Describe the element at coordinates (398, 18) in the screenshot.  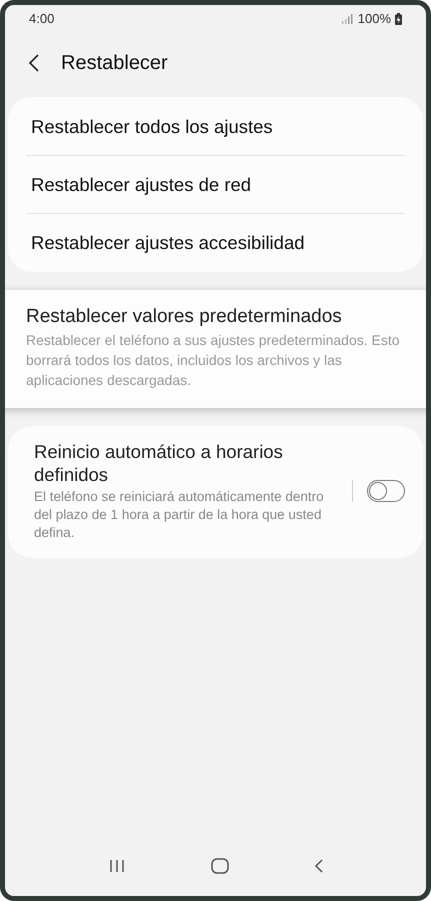
I see `battery-charging-icon` at that location.